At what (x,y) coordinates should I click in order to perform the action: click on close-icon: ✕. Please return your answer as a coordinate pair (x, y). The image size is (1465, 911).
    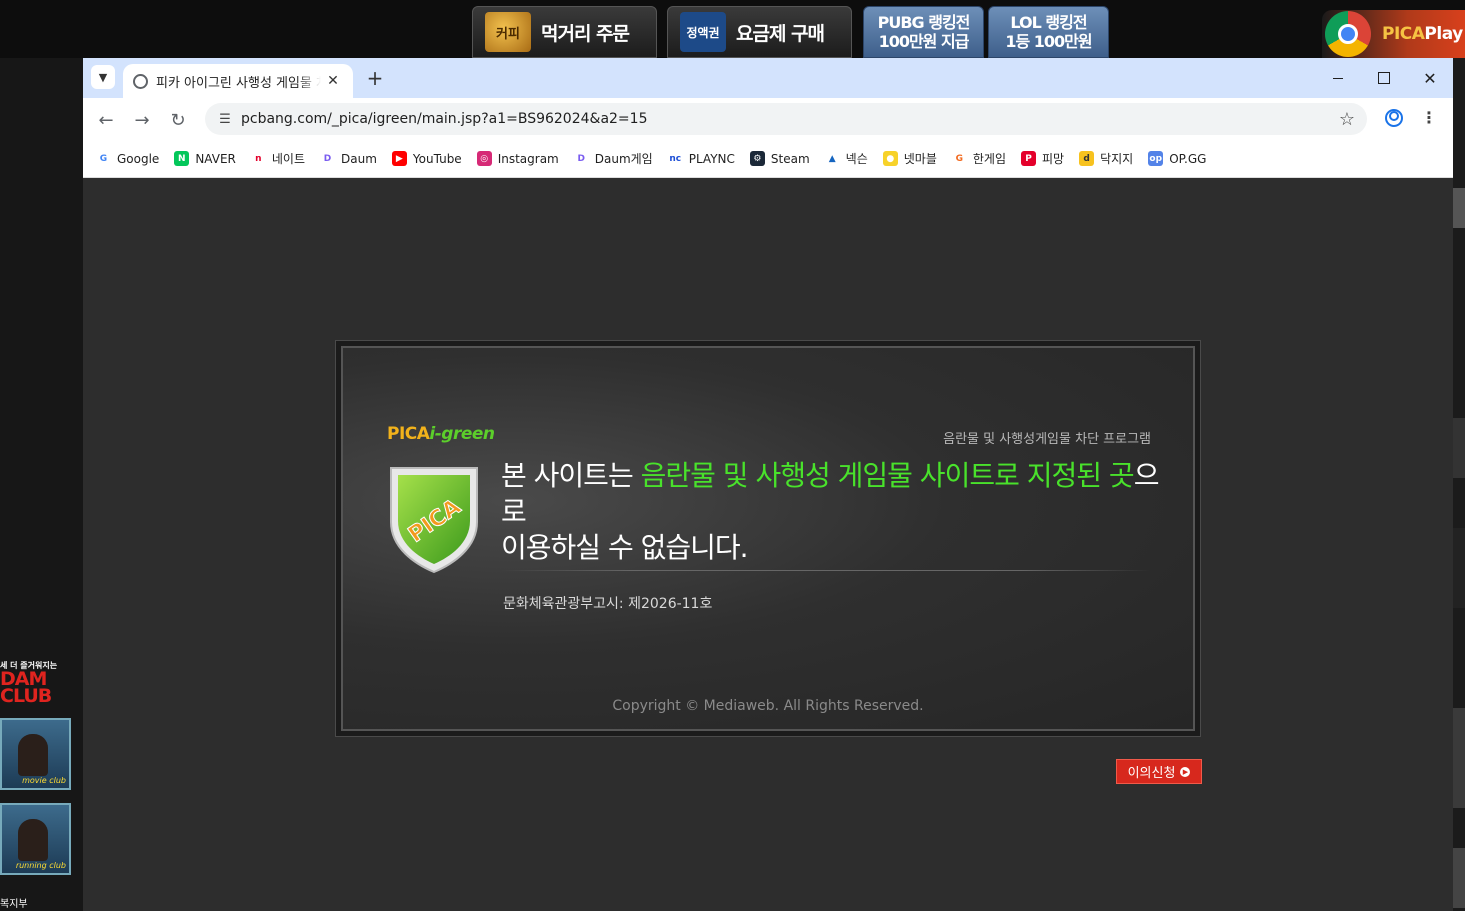
    Looking at the image, I should click on (1430, 78).